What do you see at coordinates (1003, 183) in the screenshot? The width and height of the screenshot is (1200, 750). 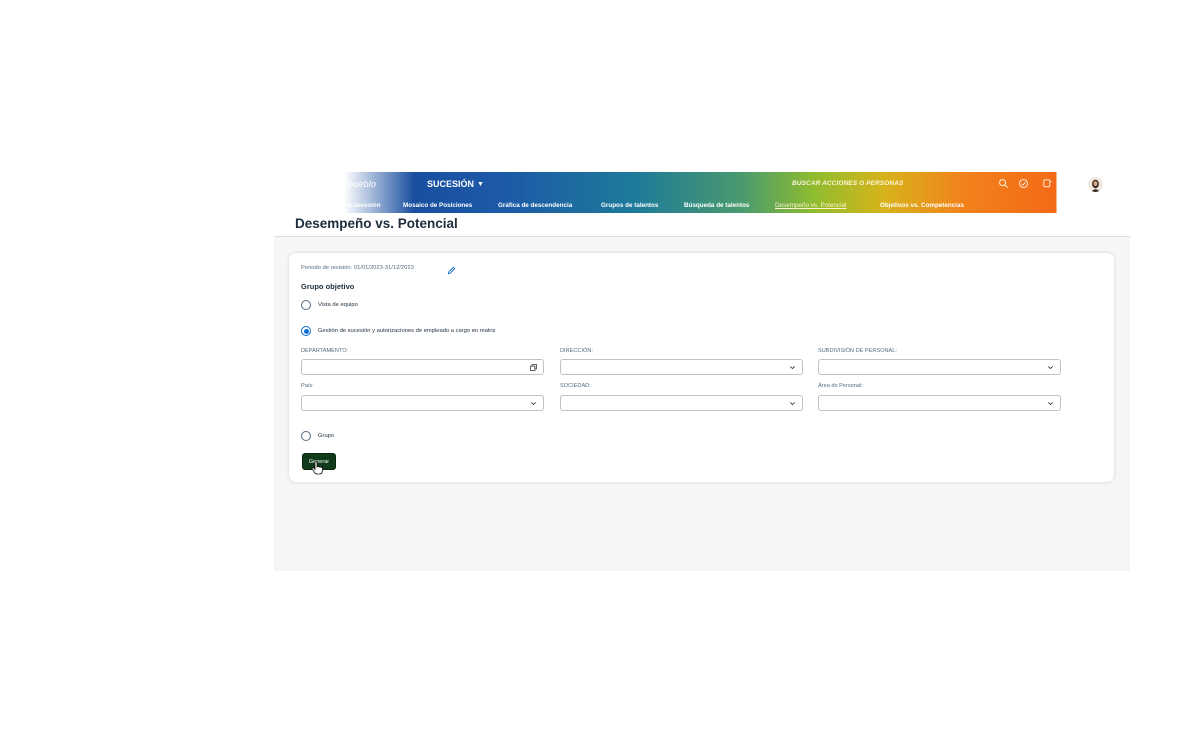 I see `search-icon` at bounding box center [1003, 183].